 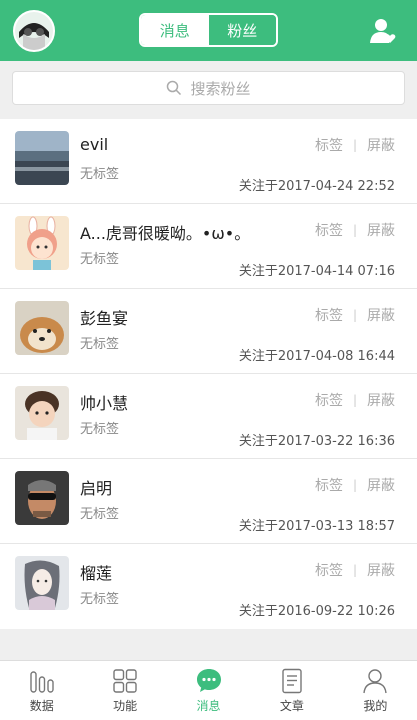 What do you see at coordinates (104, 318) in the screenshot?
I see `fan-name: 彭鱼宴` at bounding box center [104, 318].